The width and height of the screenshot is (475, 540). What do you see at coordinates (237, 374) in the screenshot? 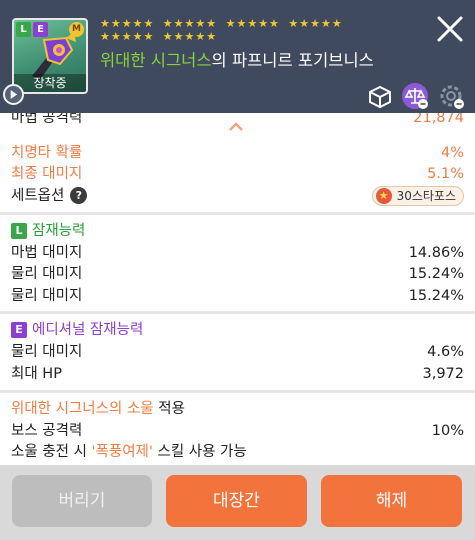
I see `additional-potential-line: 최대 HP 3,972` at bounding box center [237, 374].